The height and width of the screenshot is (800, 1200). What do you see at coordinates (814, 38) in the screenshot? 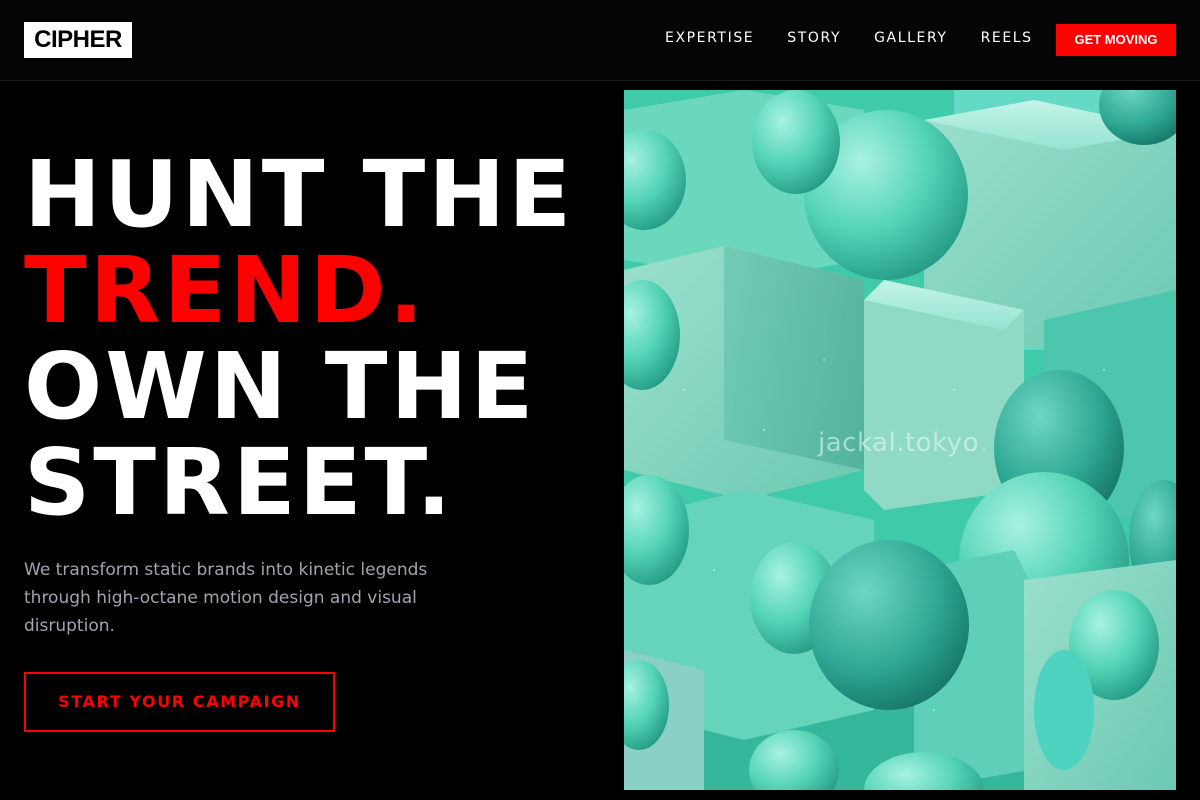
I see `nav-link-story: STORY` at bounding box center [814, 38].